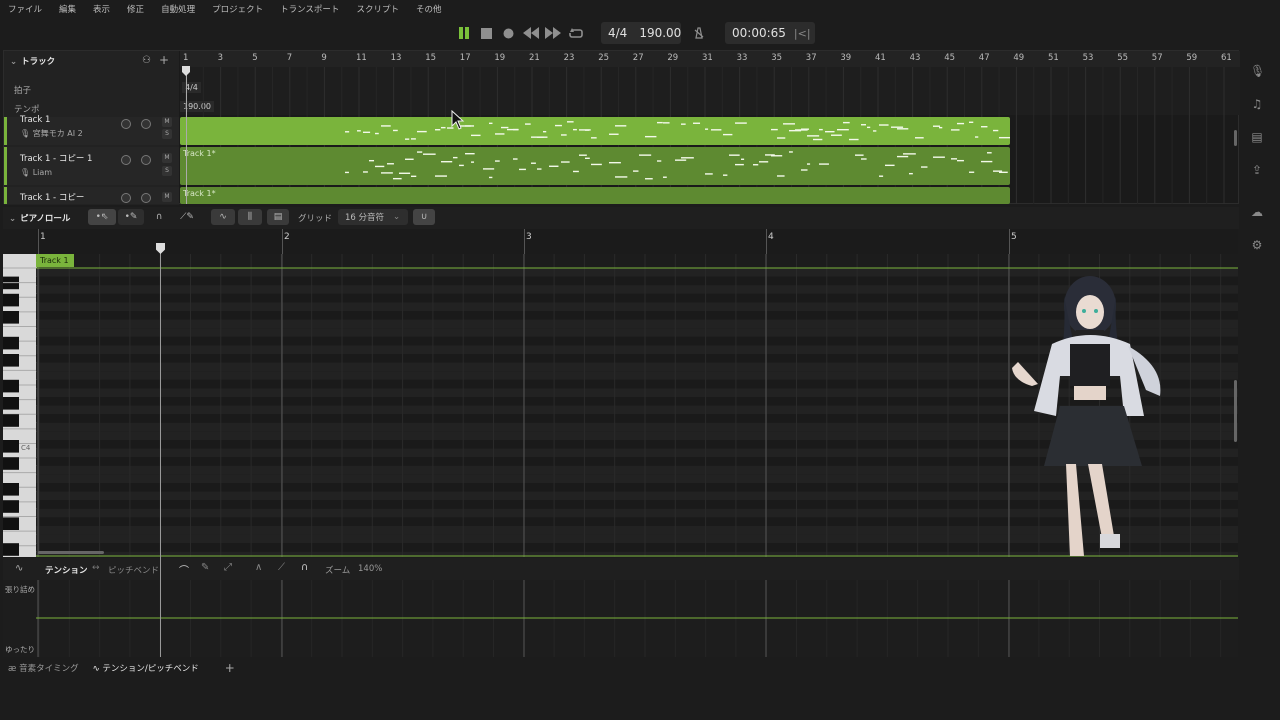 The width and height of the screenshot is (1280, 720). What do you see at coordinates (186, 135) in the screenshot?
I see `playhead` at bounding box center [186, 135].